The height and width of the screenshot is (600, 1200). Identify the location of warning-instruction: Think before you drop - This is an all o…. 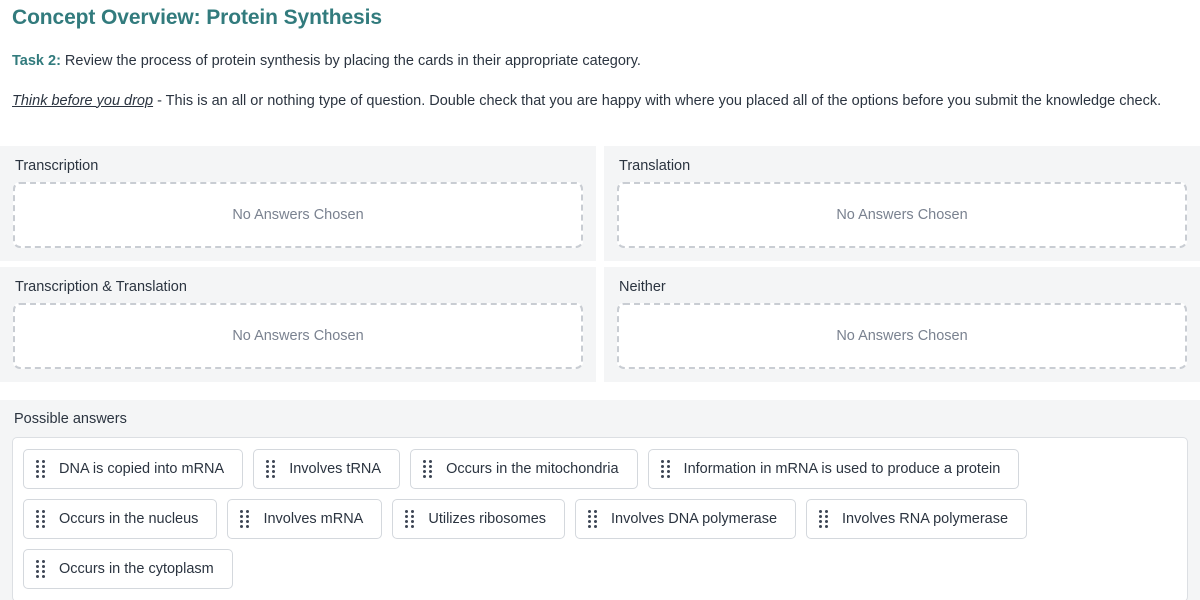
(600, 92).